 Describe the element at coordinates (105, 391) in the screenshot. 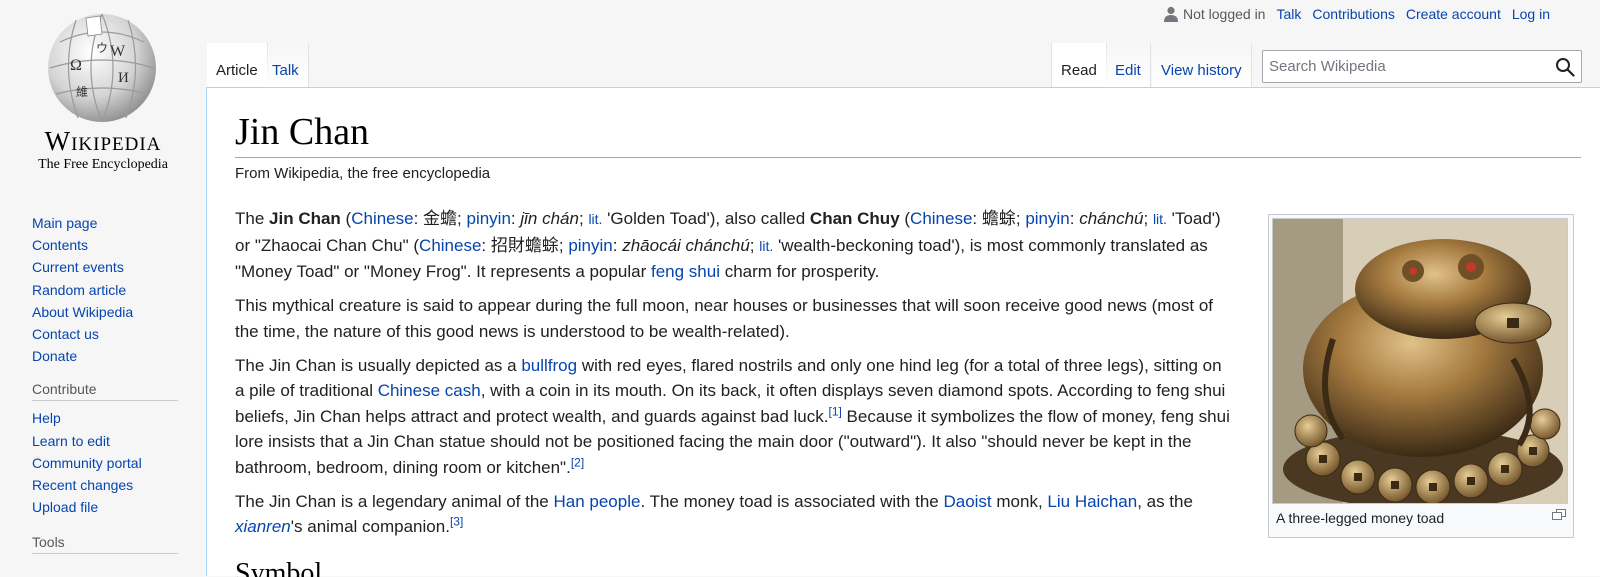

I see `contribute-heading: Contribute` at that location.